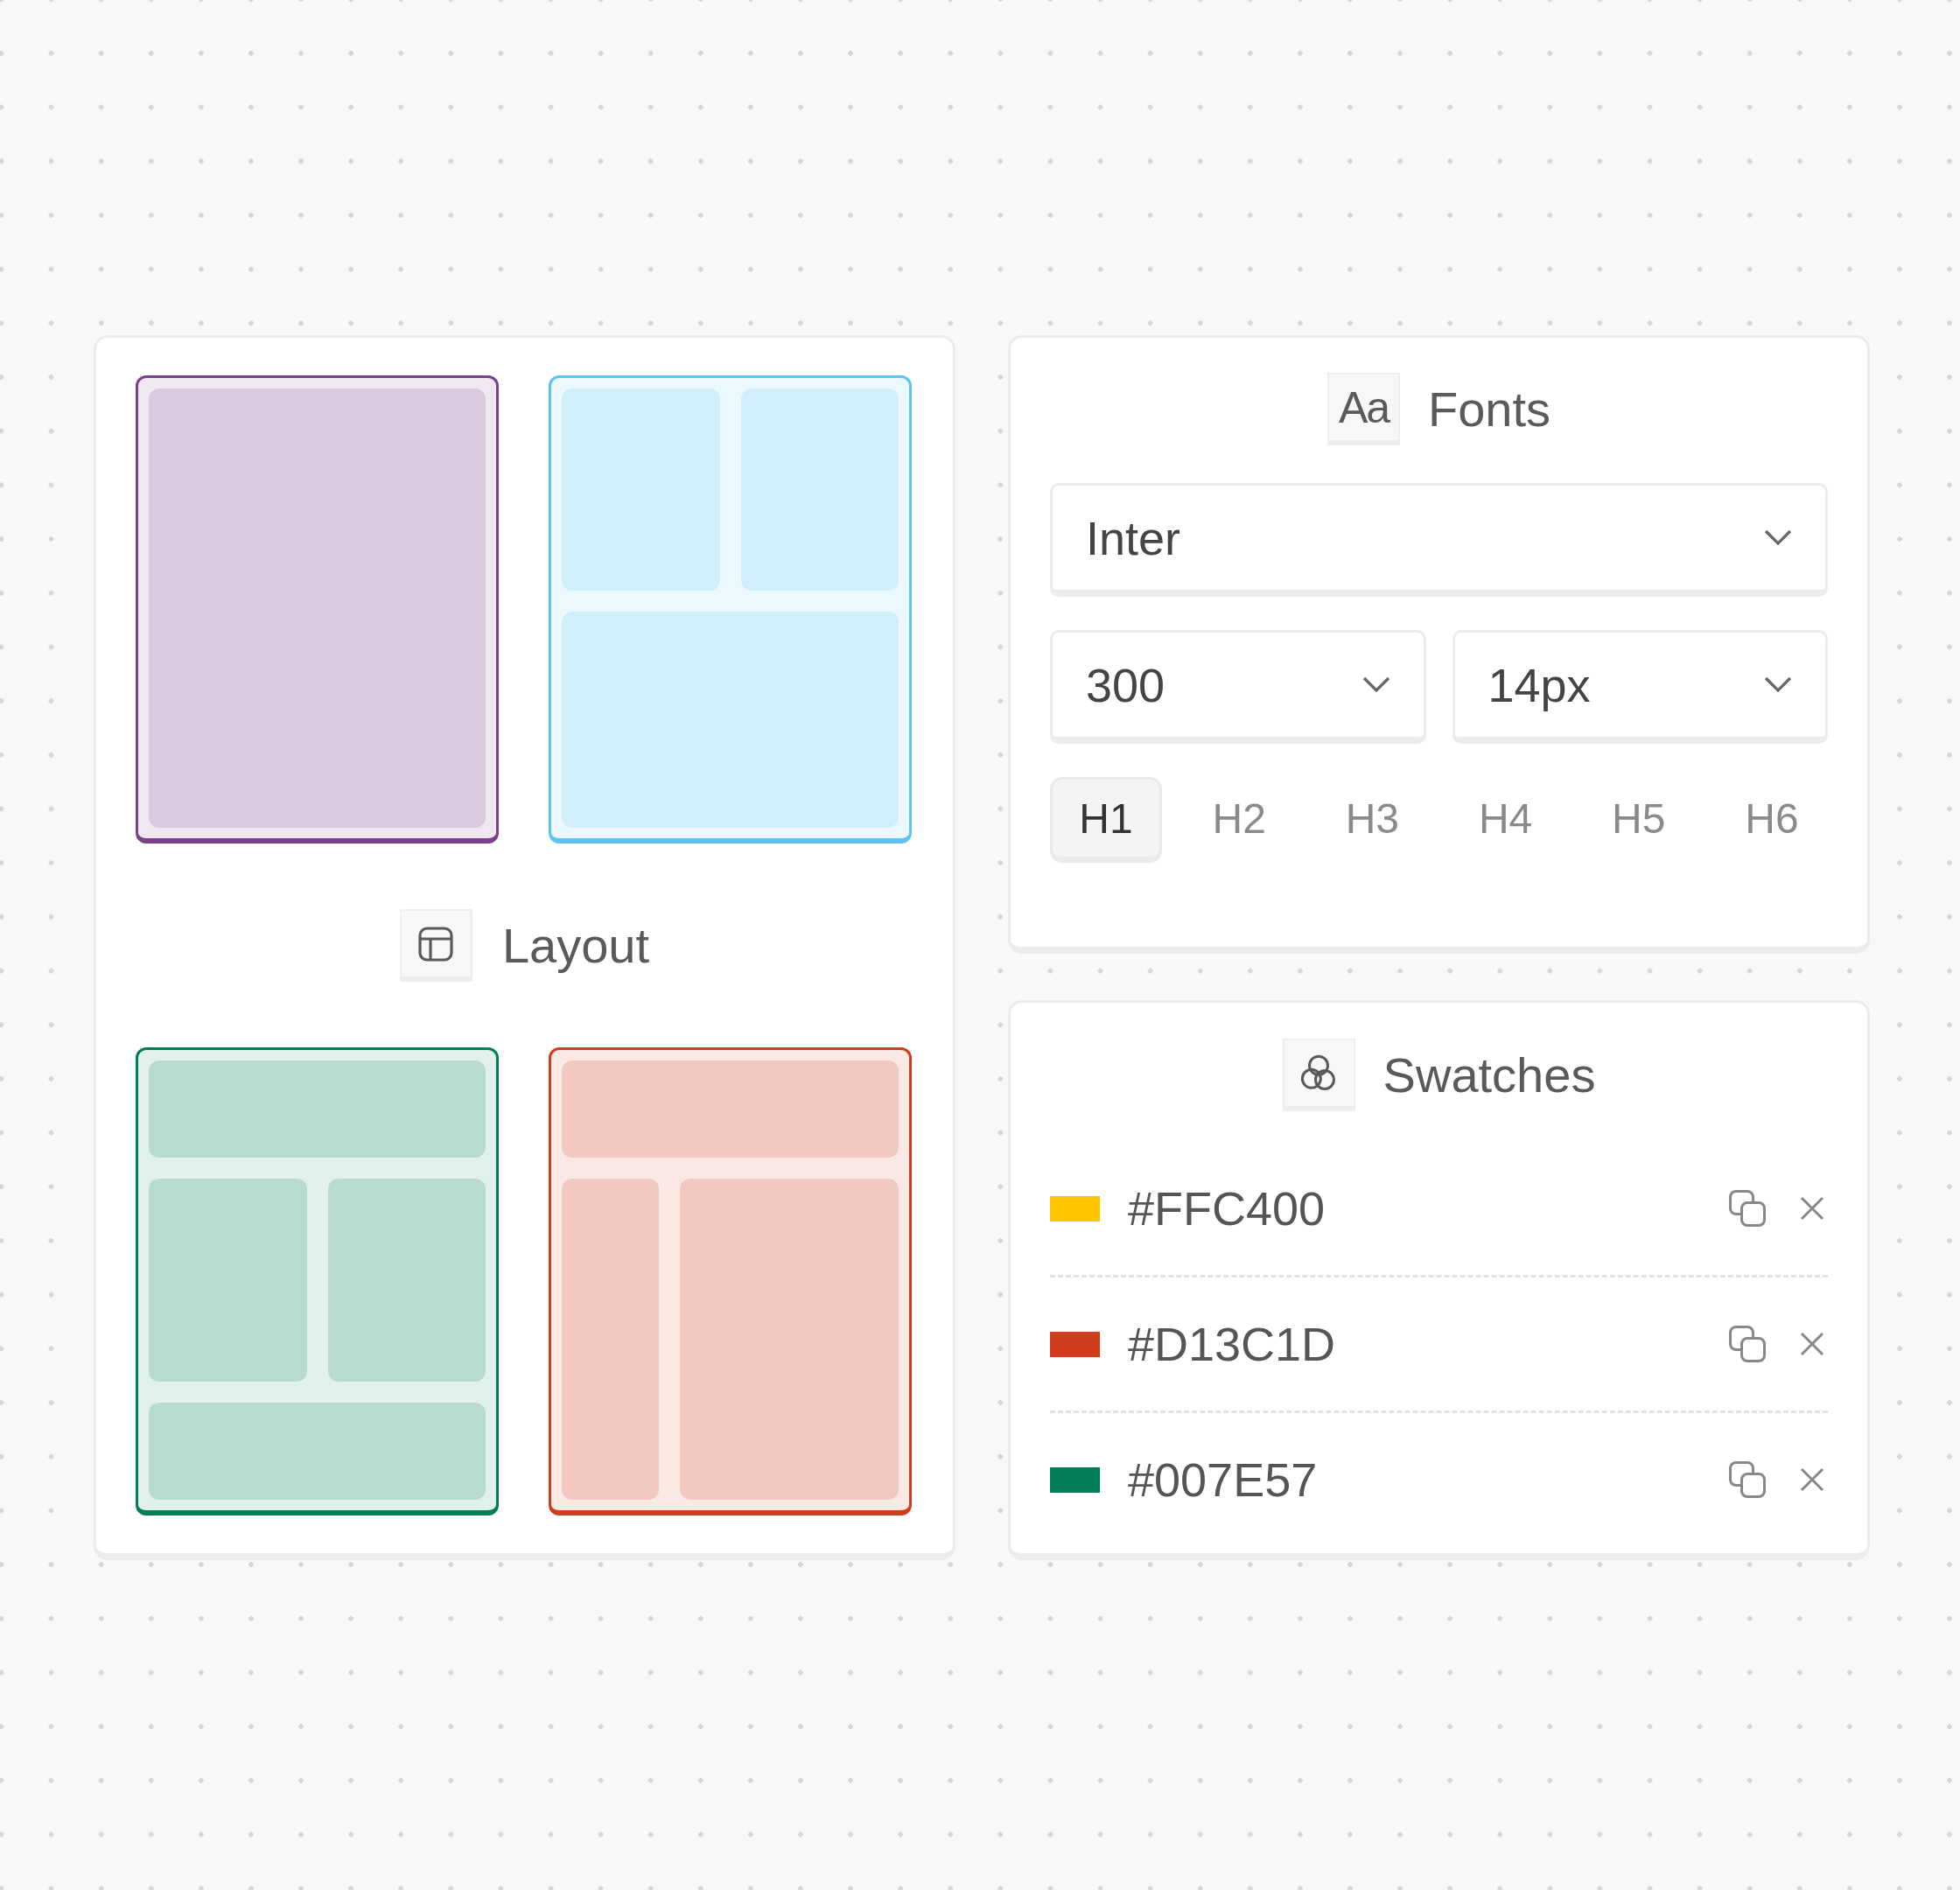 The height and width of the screenshot is (1890, 1960). I want to click on section-title: Fonts, so click(1489, 409).